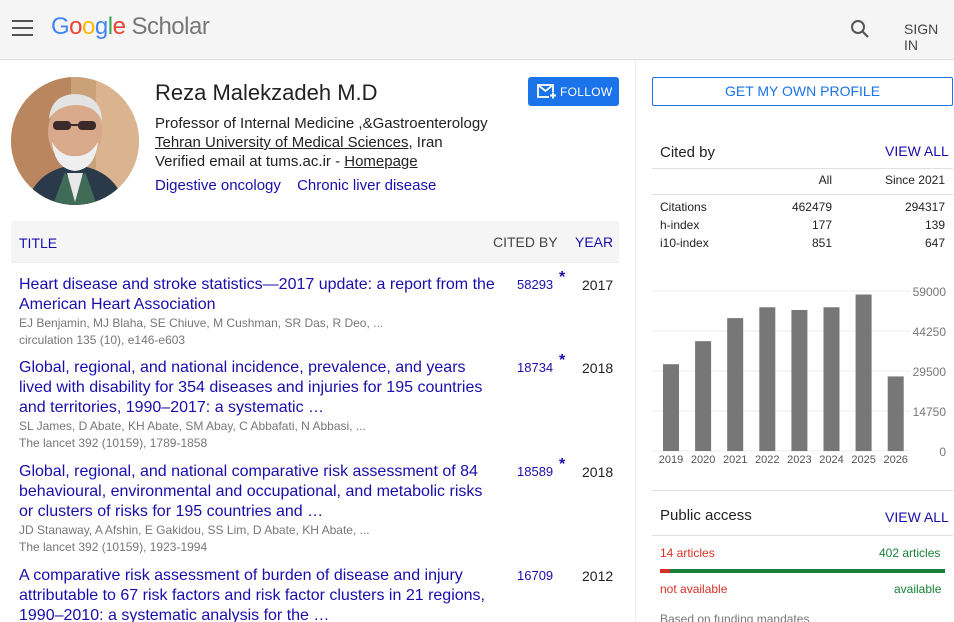  I want to click on x-tick-label: 2024, so click(831, 460).